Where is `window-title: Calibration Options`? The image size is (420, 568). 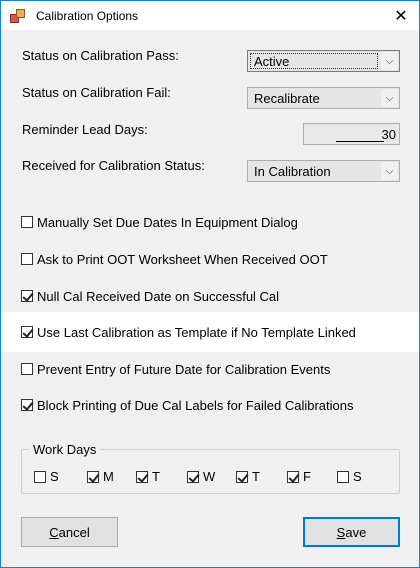
window-title: Calibration Options is located at coordinates (87, 15).